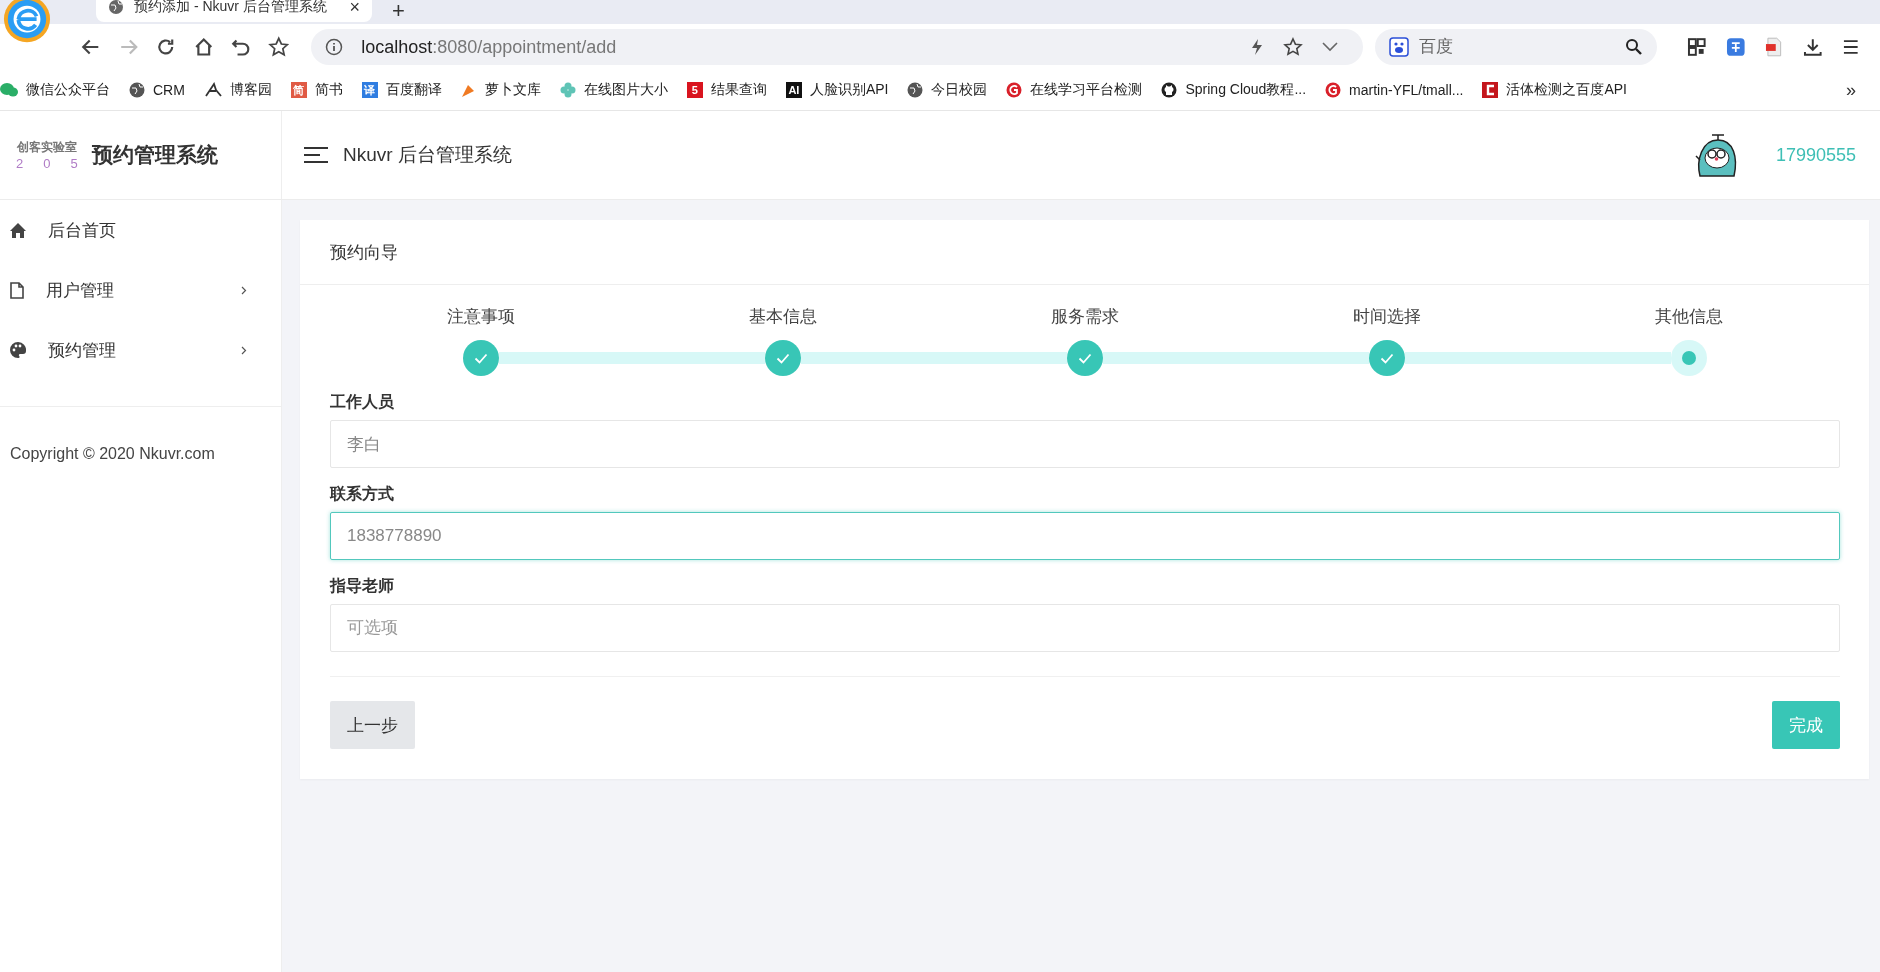  I want to click on bookmark-link: 在线图片大小, so click(613, 90).